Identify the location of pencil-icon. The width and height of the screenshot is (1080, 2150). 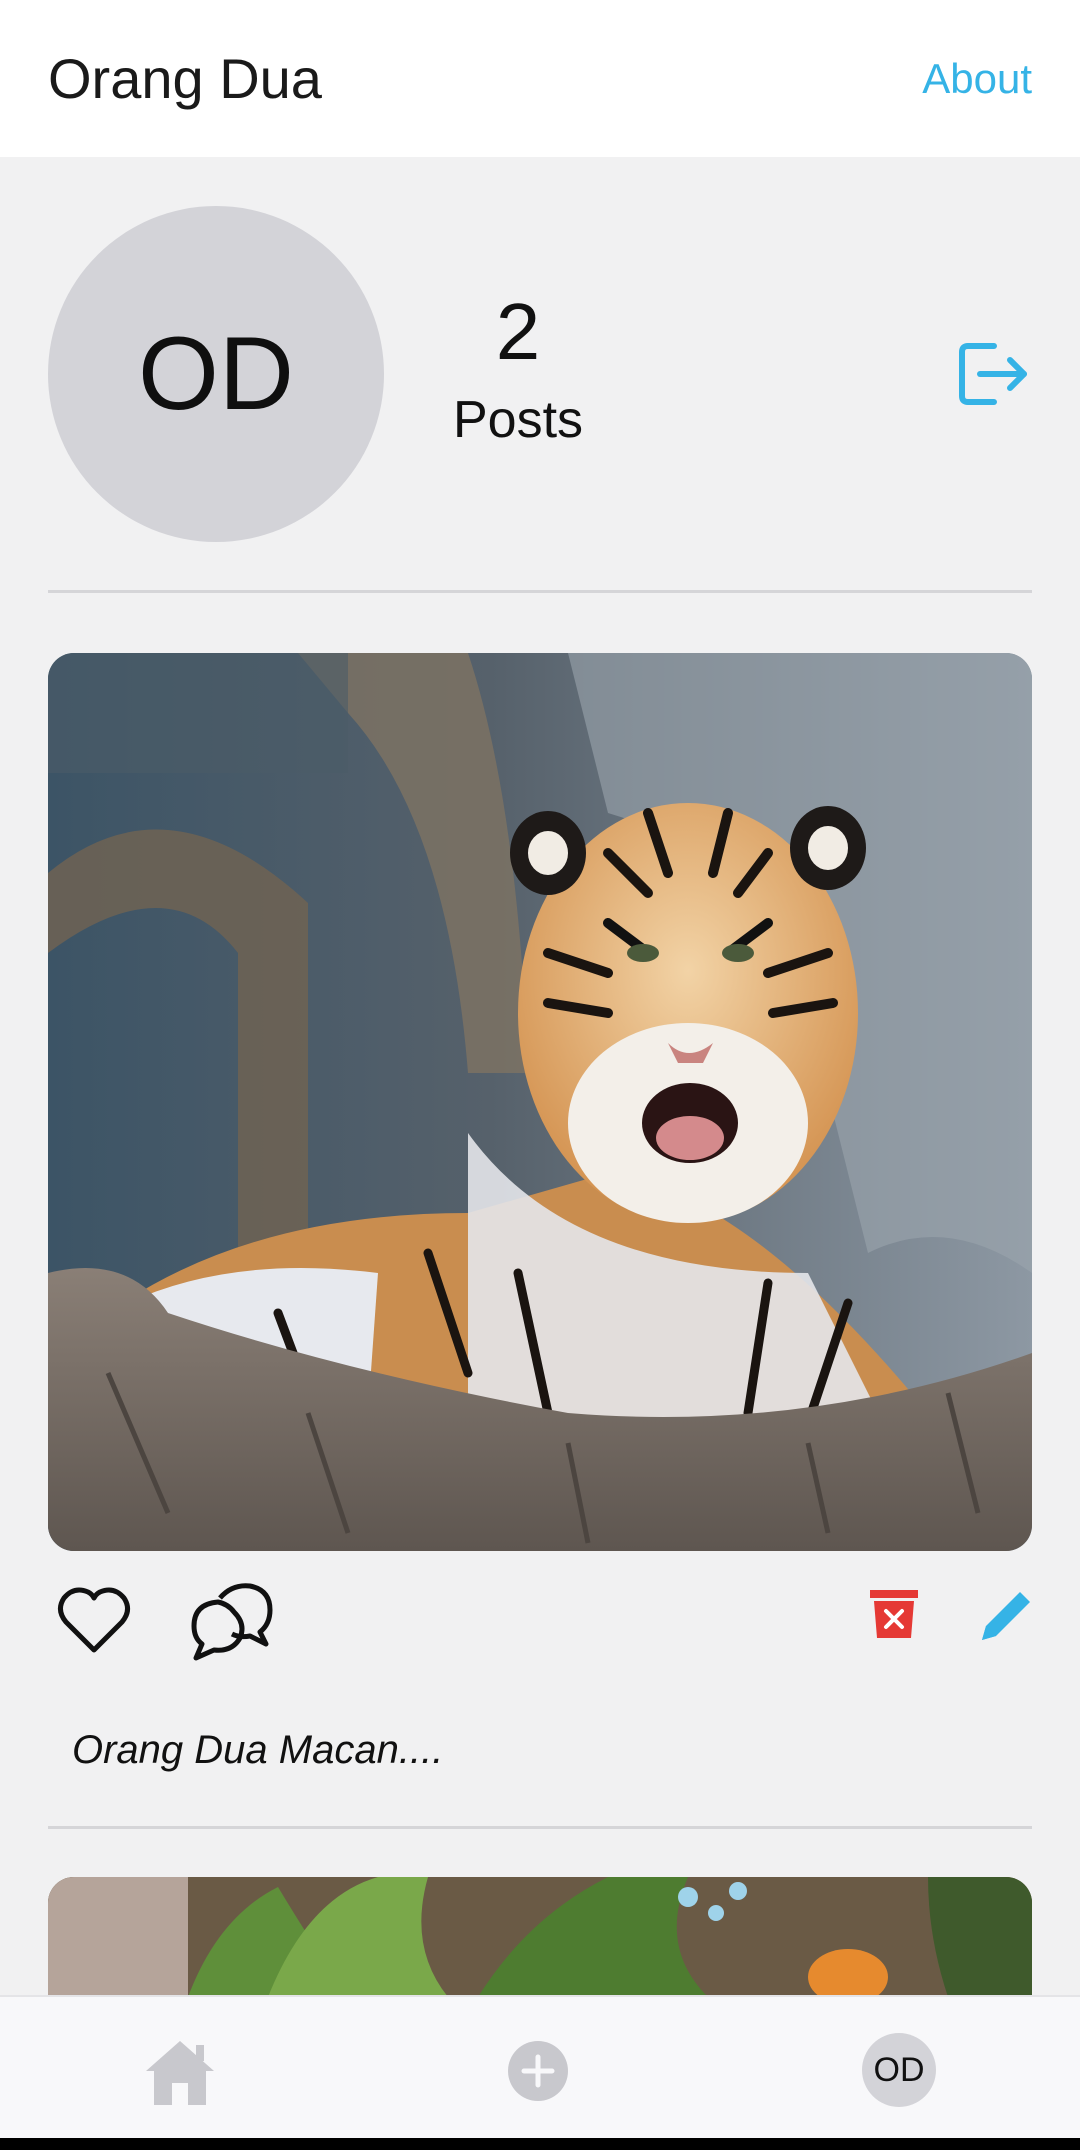
(1006, 1616).